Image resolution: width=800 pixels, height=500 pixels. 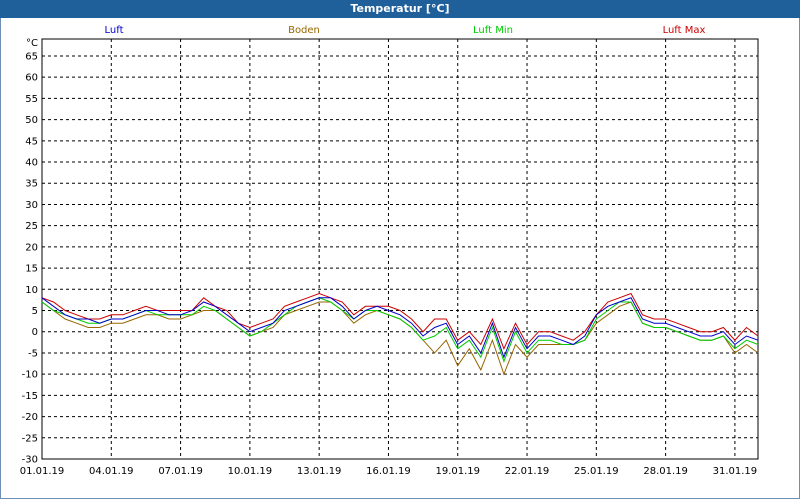 What do you see at coordinates (684, 30) in the screenshot?
I see `legend-entry: Luft Max` at bounding box center [684, 30].